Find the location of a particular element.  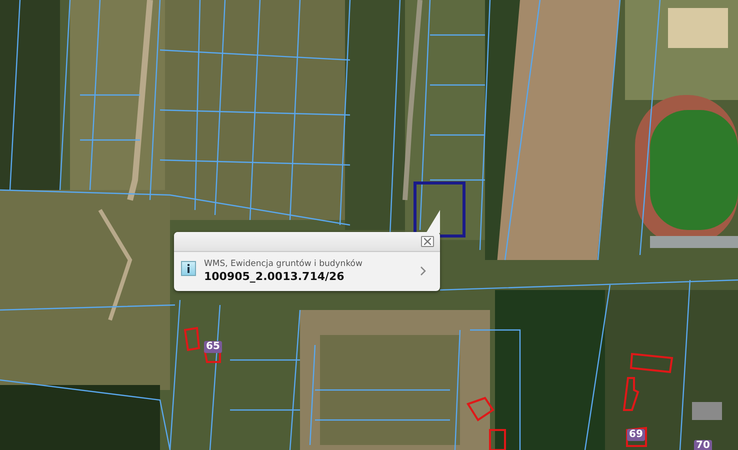

selected-parcel-outline is located at coordinates (440, 210).